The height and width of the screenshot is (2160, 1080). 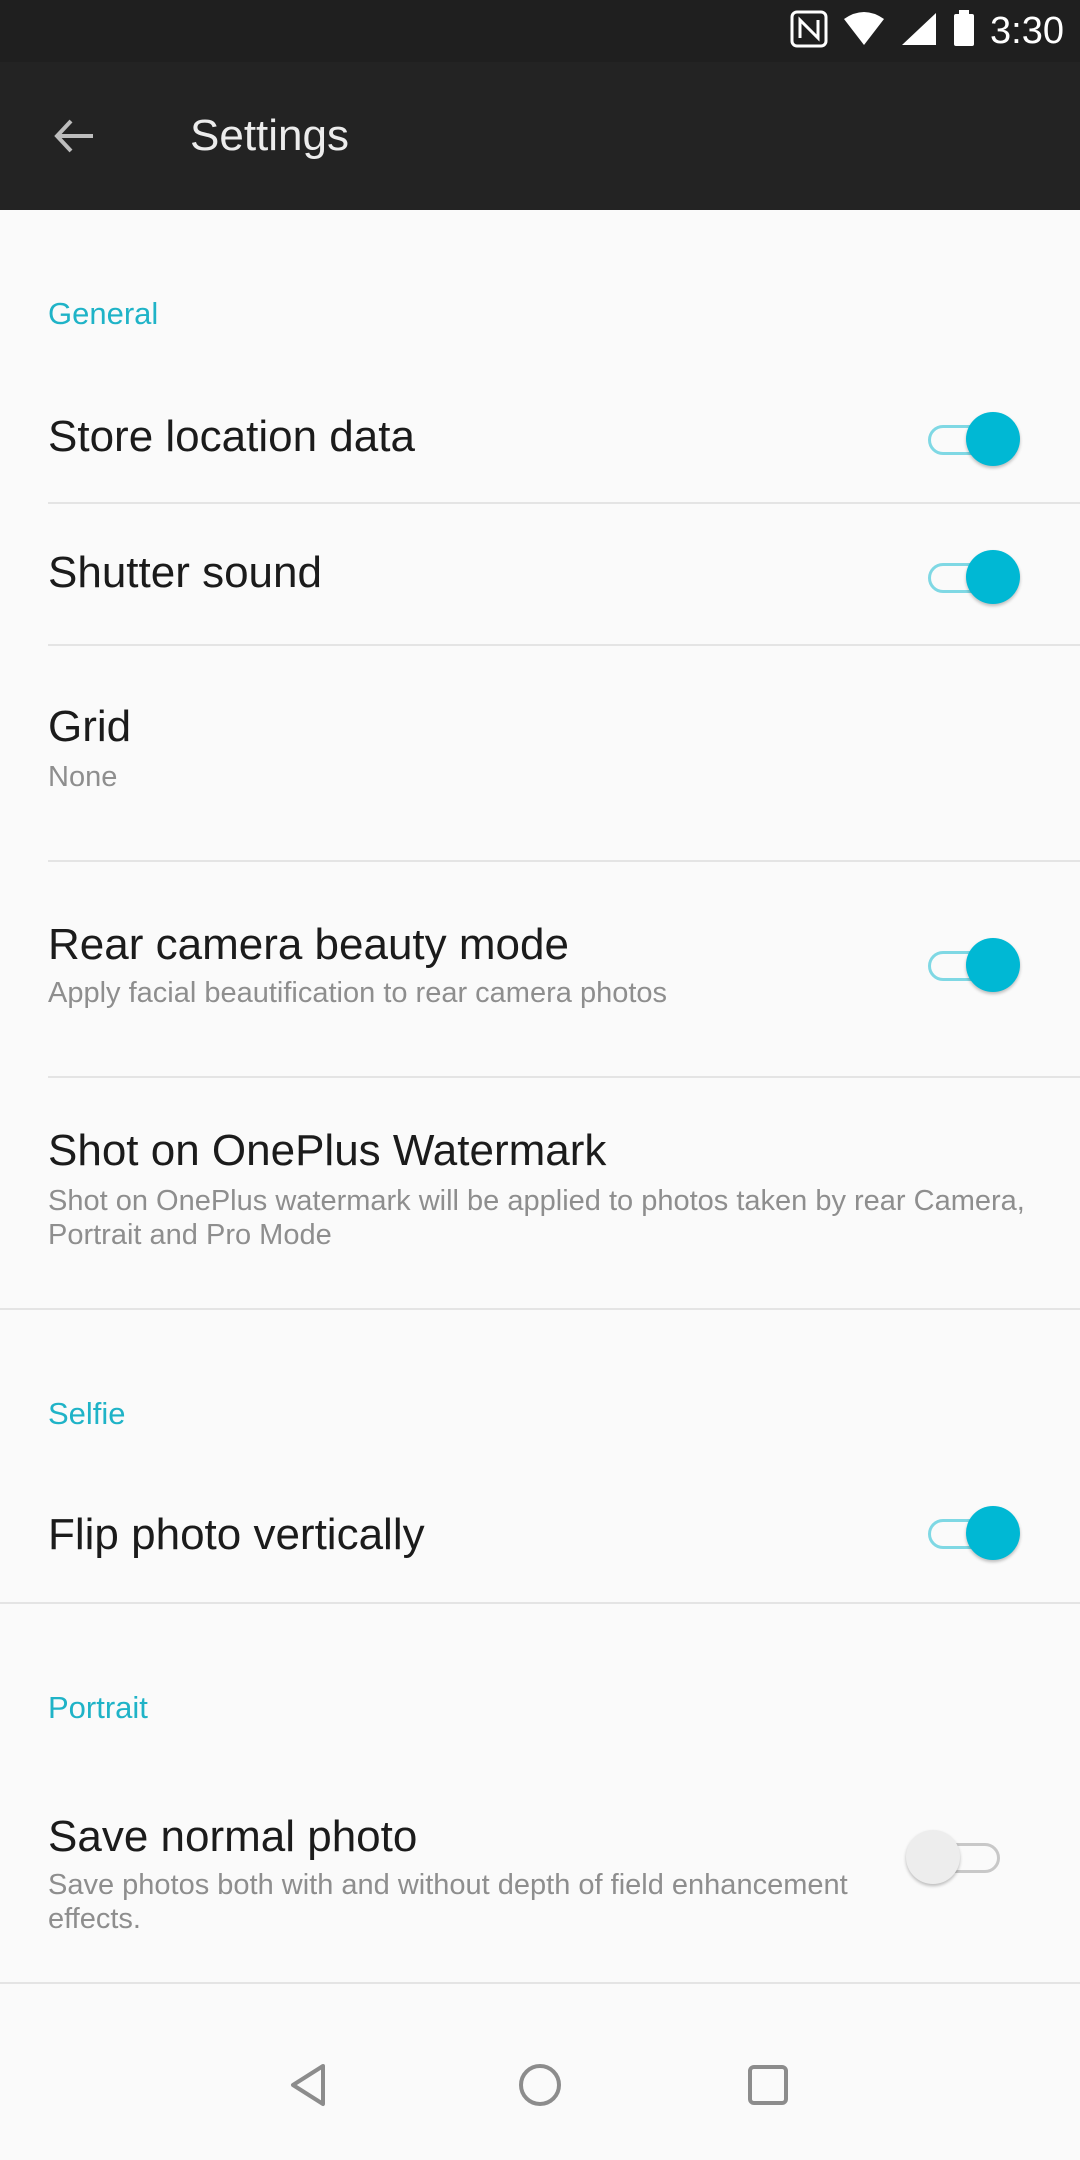 I want to click on store-location-switch, so click(x=971, y=439).